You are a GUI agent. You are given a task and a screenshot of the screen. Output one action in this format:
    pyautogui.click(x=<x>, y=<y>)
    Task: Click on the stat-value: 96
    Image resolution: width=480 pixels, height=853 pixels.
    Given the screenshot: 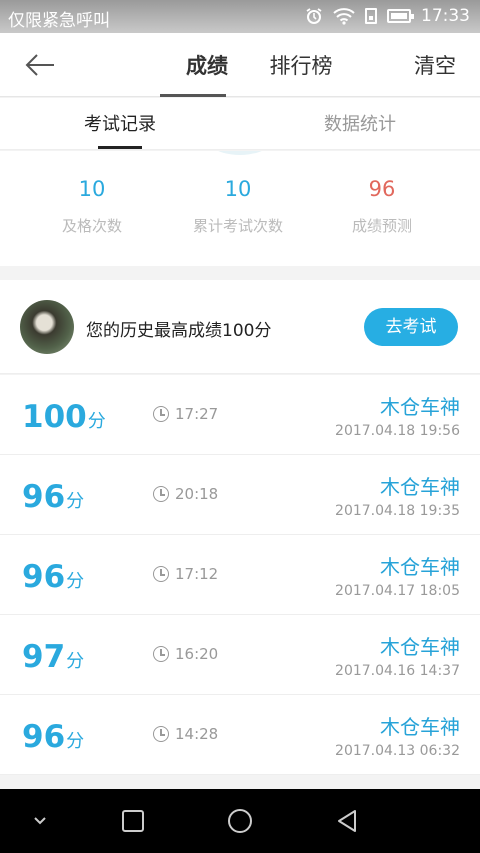 What is the action you would take?
    pyautogui.click(x=382, y=189)
    